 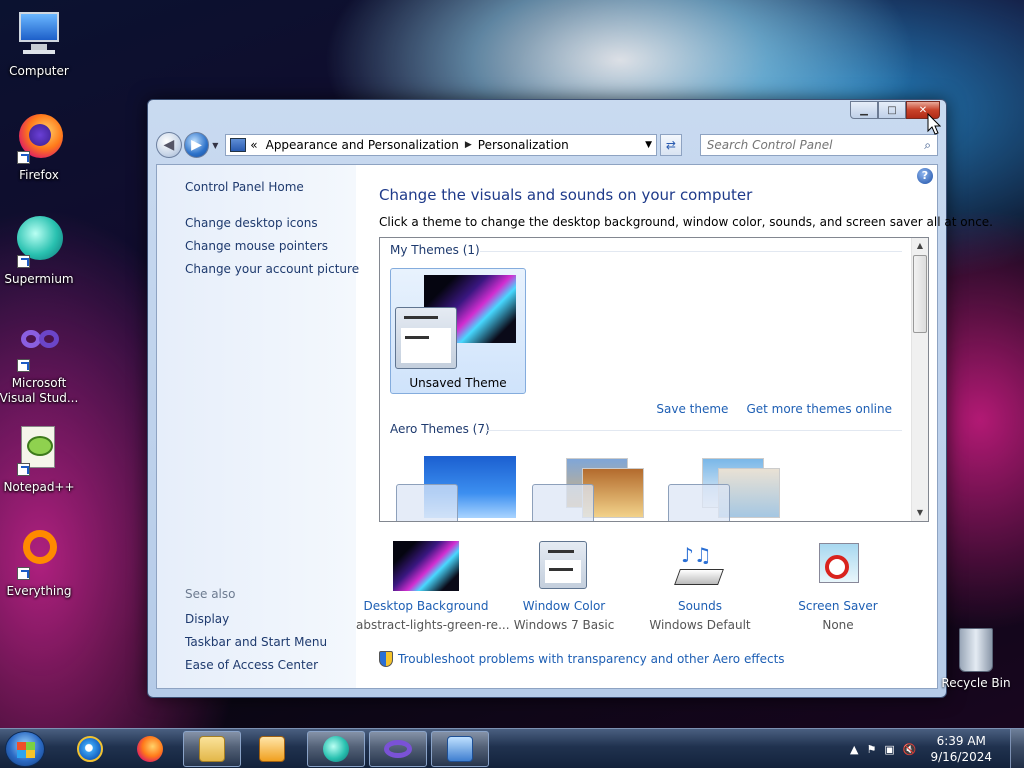 What do you see at coordinates (927, 145) in the screenshot?
I see `search-icon: ⌕` at bounding box center [927, 145].